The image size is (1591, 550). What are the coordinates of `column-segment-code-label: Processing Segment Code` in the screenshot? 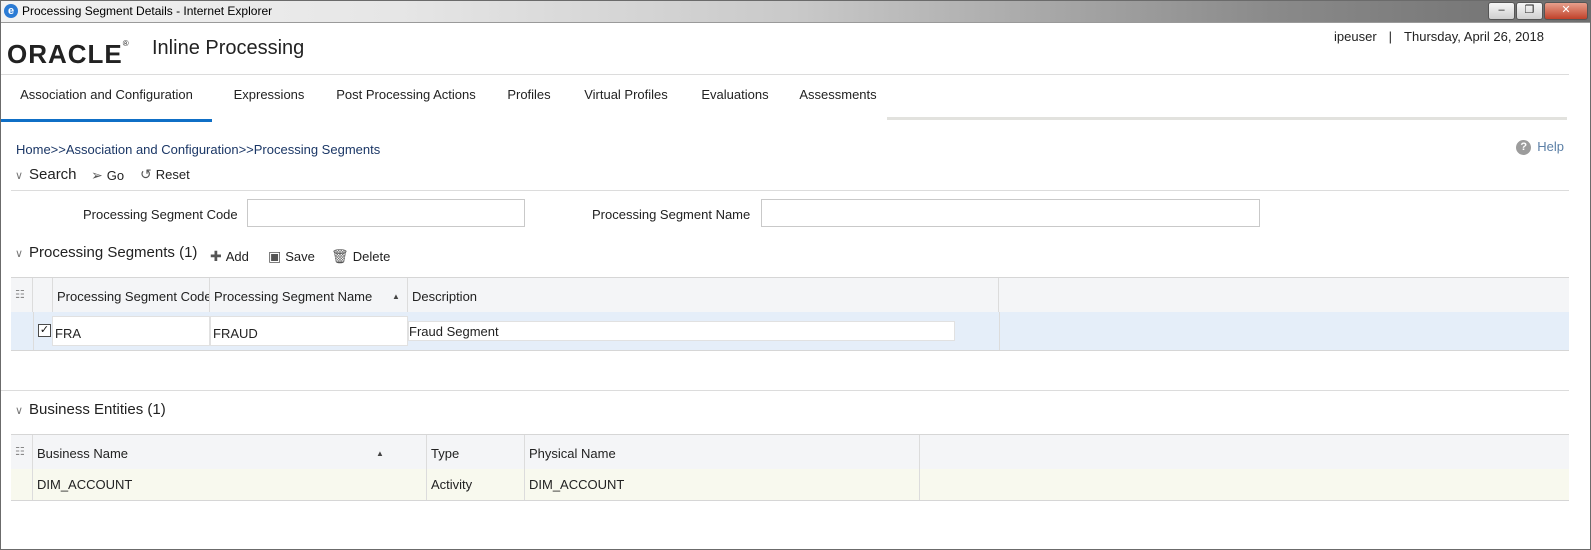 It's located at (133, 296).